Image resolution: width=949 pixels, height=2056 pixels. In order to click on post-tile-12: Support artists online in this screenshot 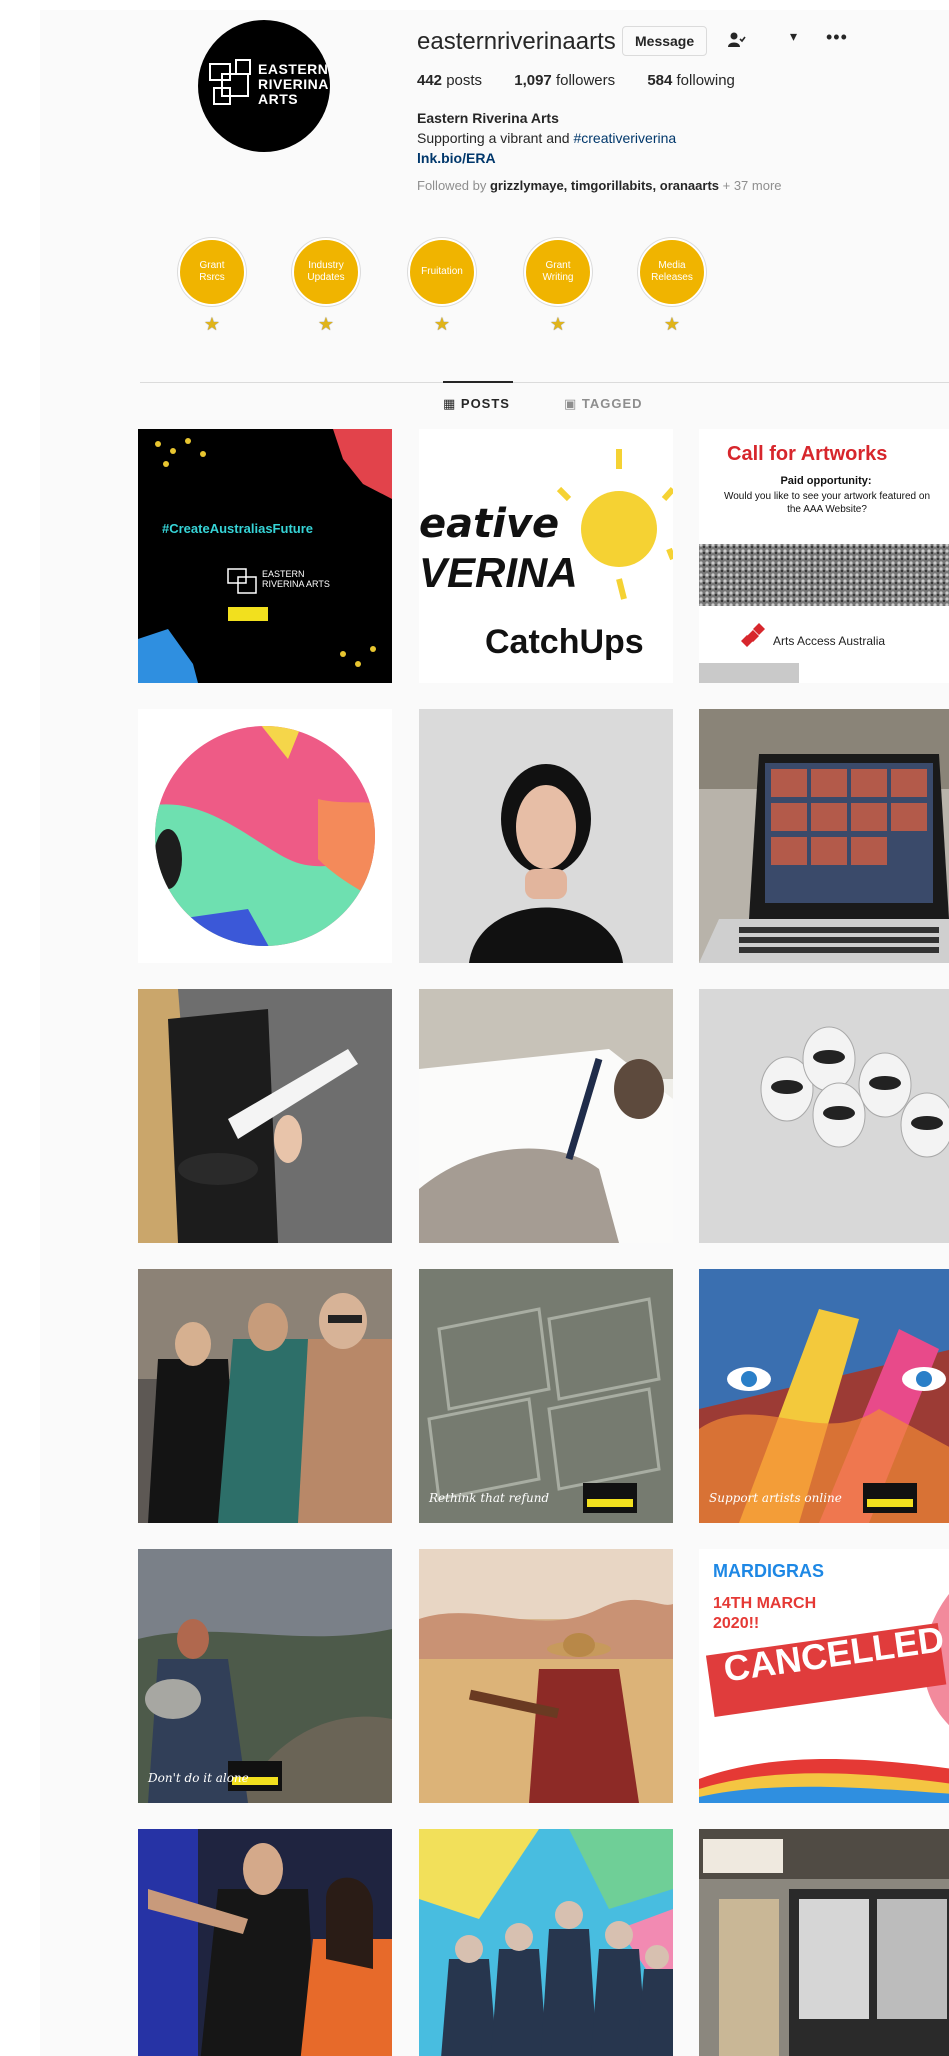, I will do `click(824, 1396)`.